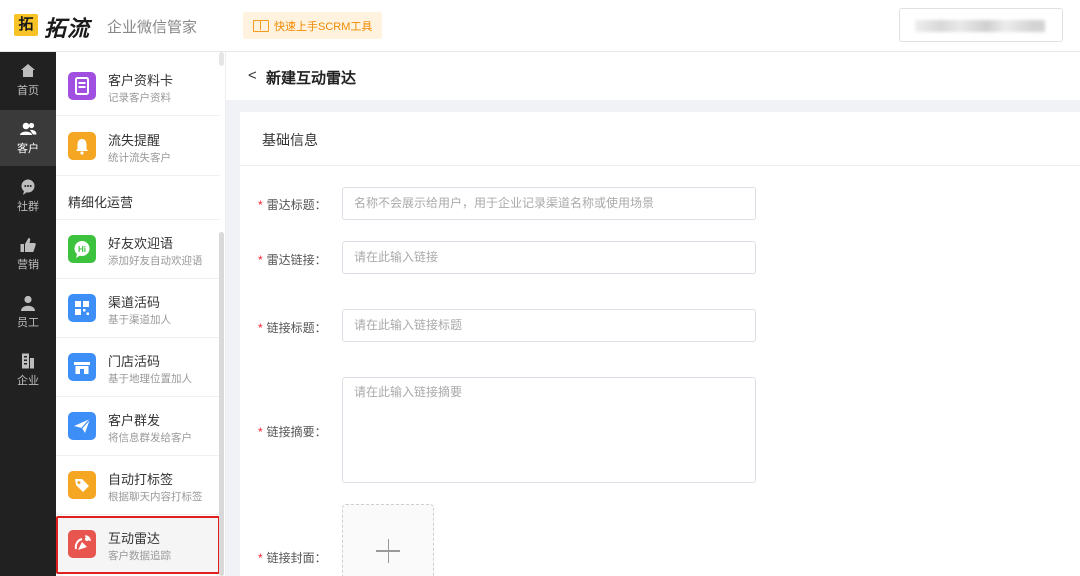  Describe the element at coordinates (82, 544) in the screenshot. I see `radar-icon` at that location.